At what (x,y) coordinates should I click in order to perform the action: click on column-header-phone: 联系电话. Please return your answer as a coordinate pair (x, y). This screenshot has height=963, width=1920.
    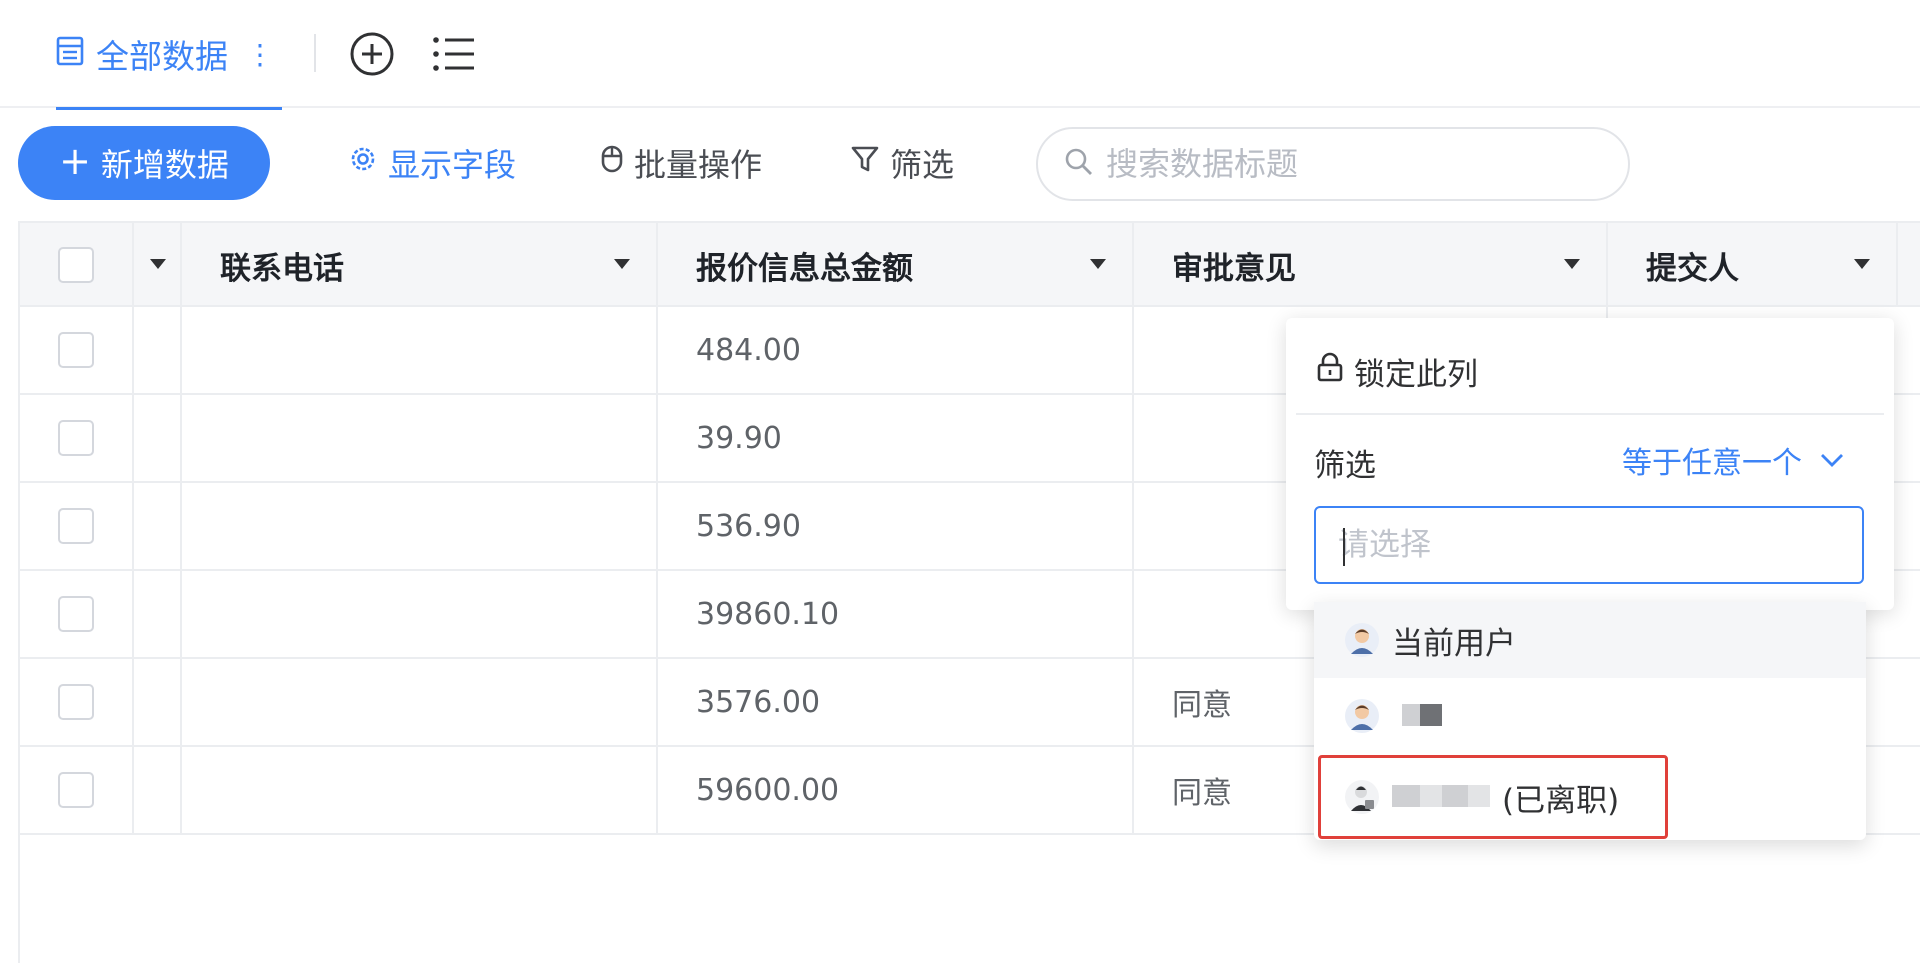
    Looking at the image, I should click on (420, 265).